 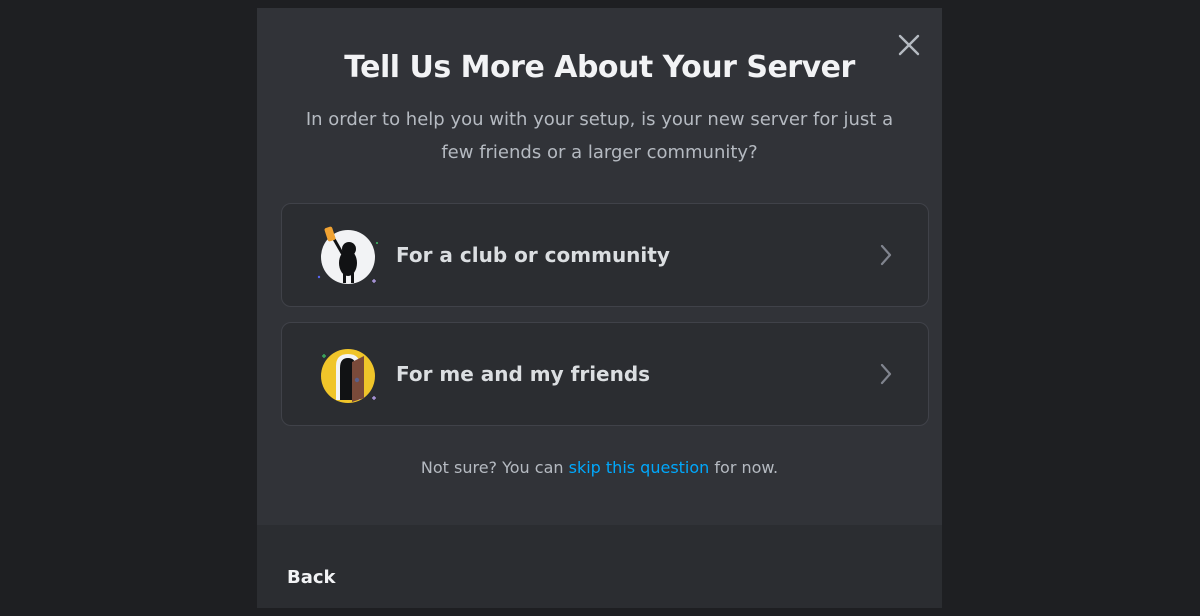 What do you see at coordinates (599, 566) in the screenshot?
I see `modal-footer: Back` at bounding box center [599, 566].